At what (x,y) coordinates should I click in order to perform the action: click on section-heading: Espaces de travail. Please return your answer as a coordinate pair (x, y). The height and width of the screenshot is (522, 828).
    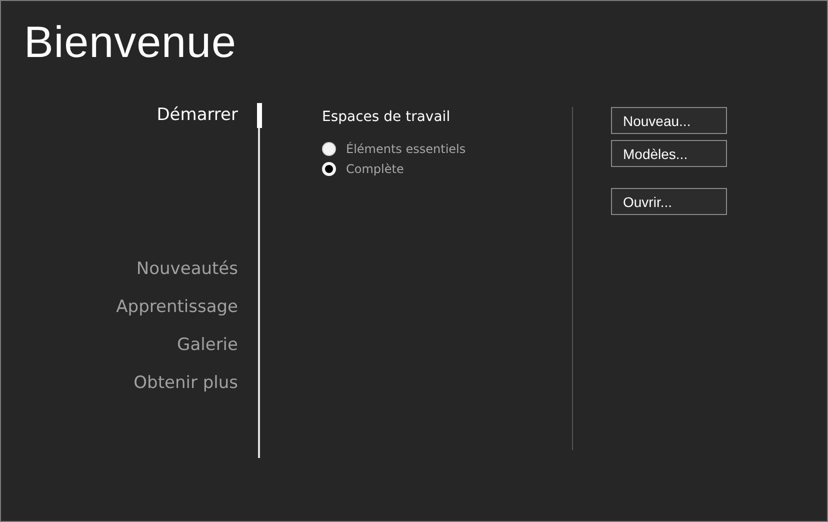
    Looking at the image, I should click on (387, 117).